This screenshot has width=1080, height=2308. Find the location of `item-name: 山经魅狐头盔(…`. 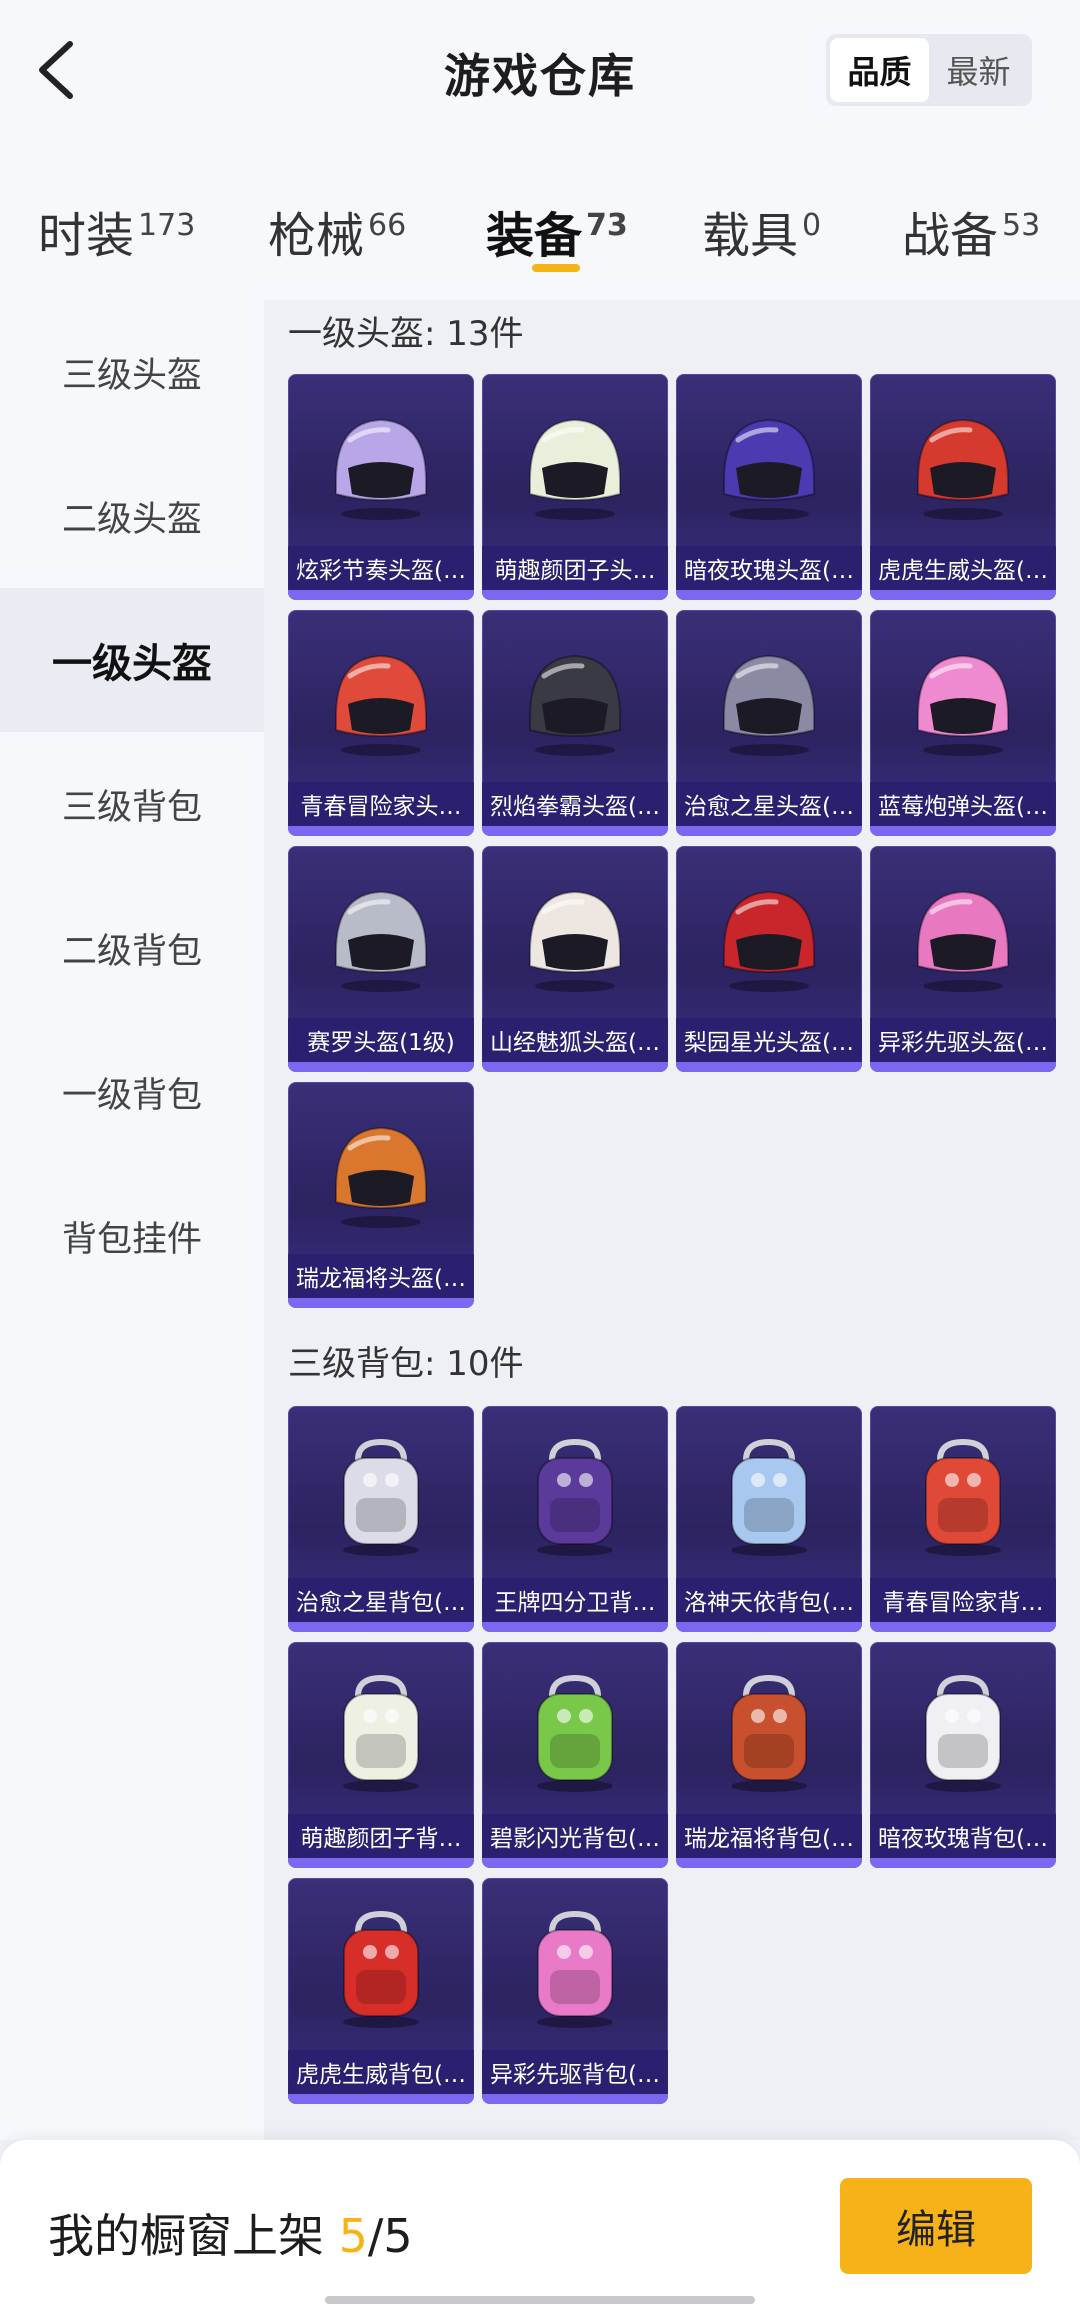

item-name: 山经魅狐头盔(… is located at coordinates (575, 1040).